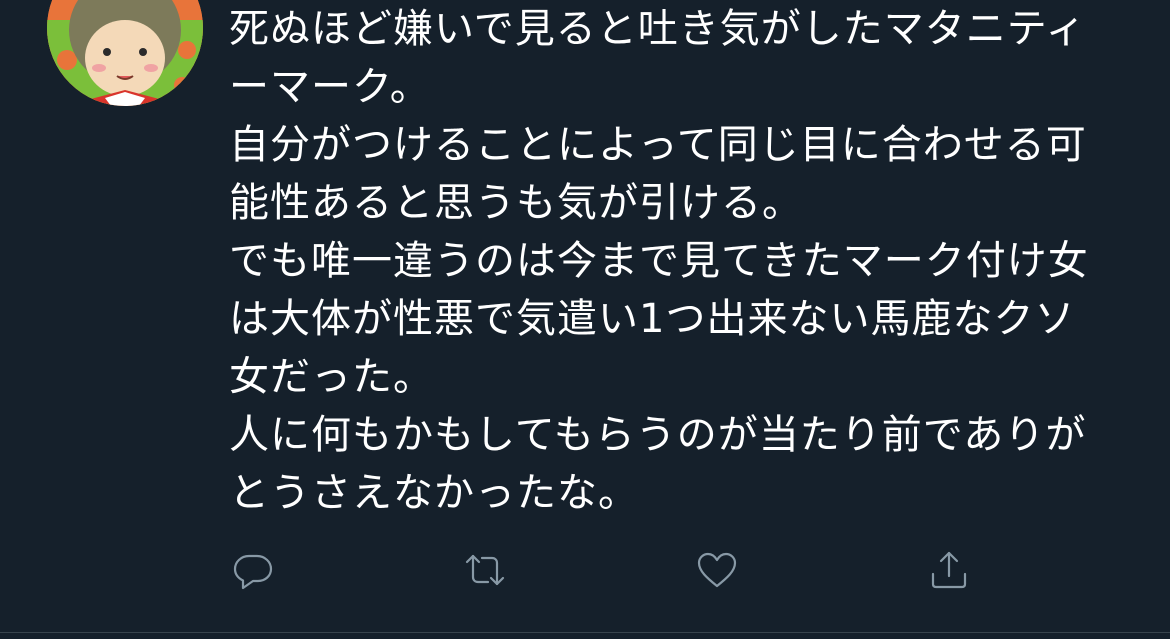 This screenshot has width=1170, height=639. I want to click on tweet-text-line: 女だった。, so click(331, 377).